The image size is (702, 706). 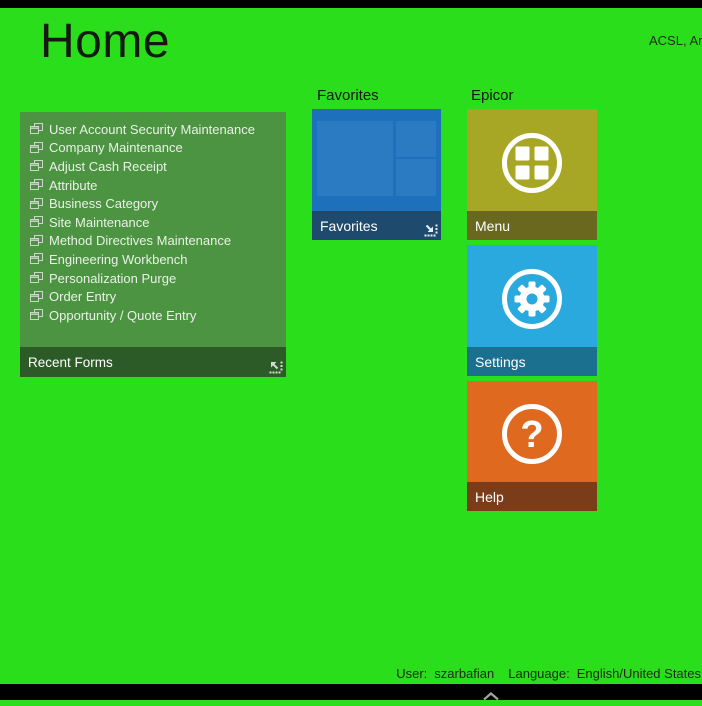 I want to click on recent-form-item: Attribute, so click(x=155, y=185).